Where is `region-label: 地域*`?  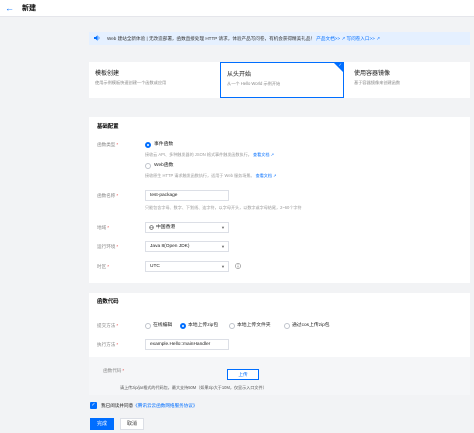 region-label: 地域* is located at coordinates (103, 227).